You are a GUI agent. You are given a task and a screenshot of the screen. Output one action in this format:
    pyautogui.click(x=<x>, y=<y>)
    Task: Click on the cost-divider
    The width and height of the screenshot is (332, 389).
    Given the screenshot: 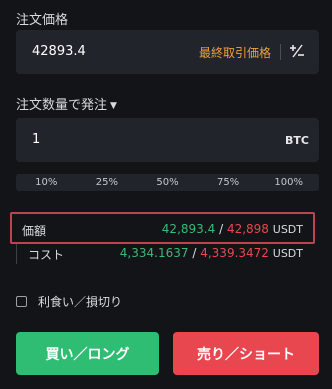 What is the action you would take?
    pyautogui.click(x=16, y=254)
    